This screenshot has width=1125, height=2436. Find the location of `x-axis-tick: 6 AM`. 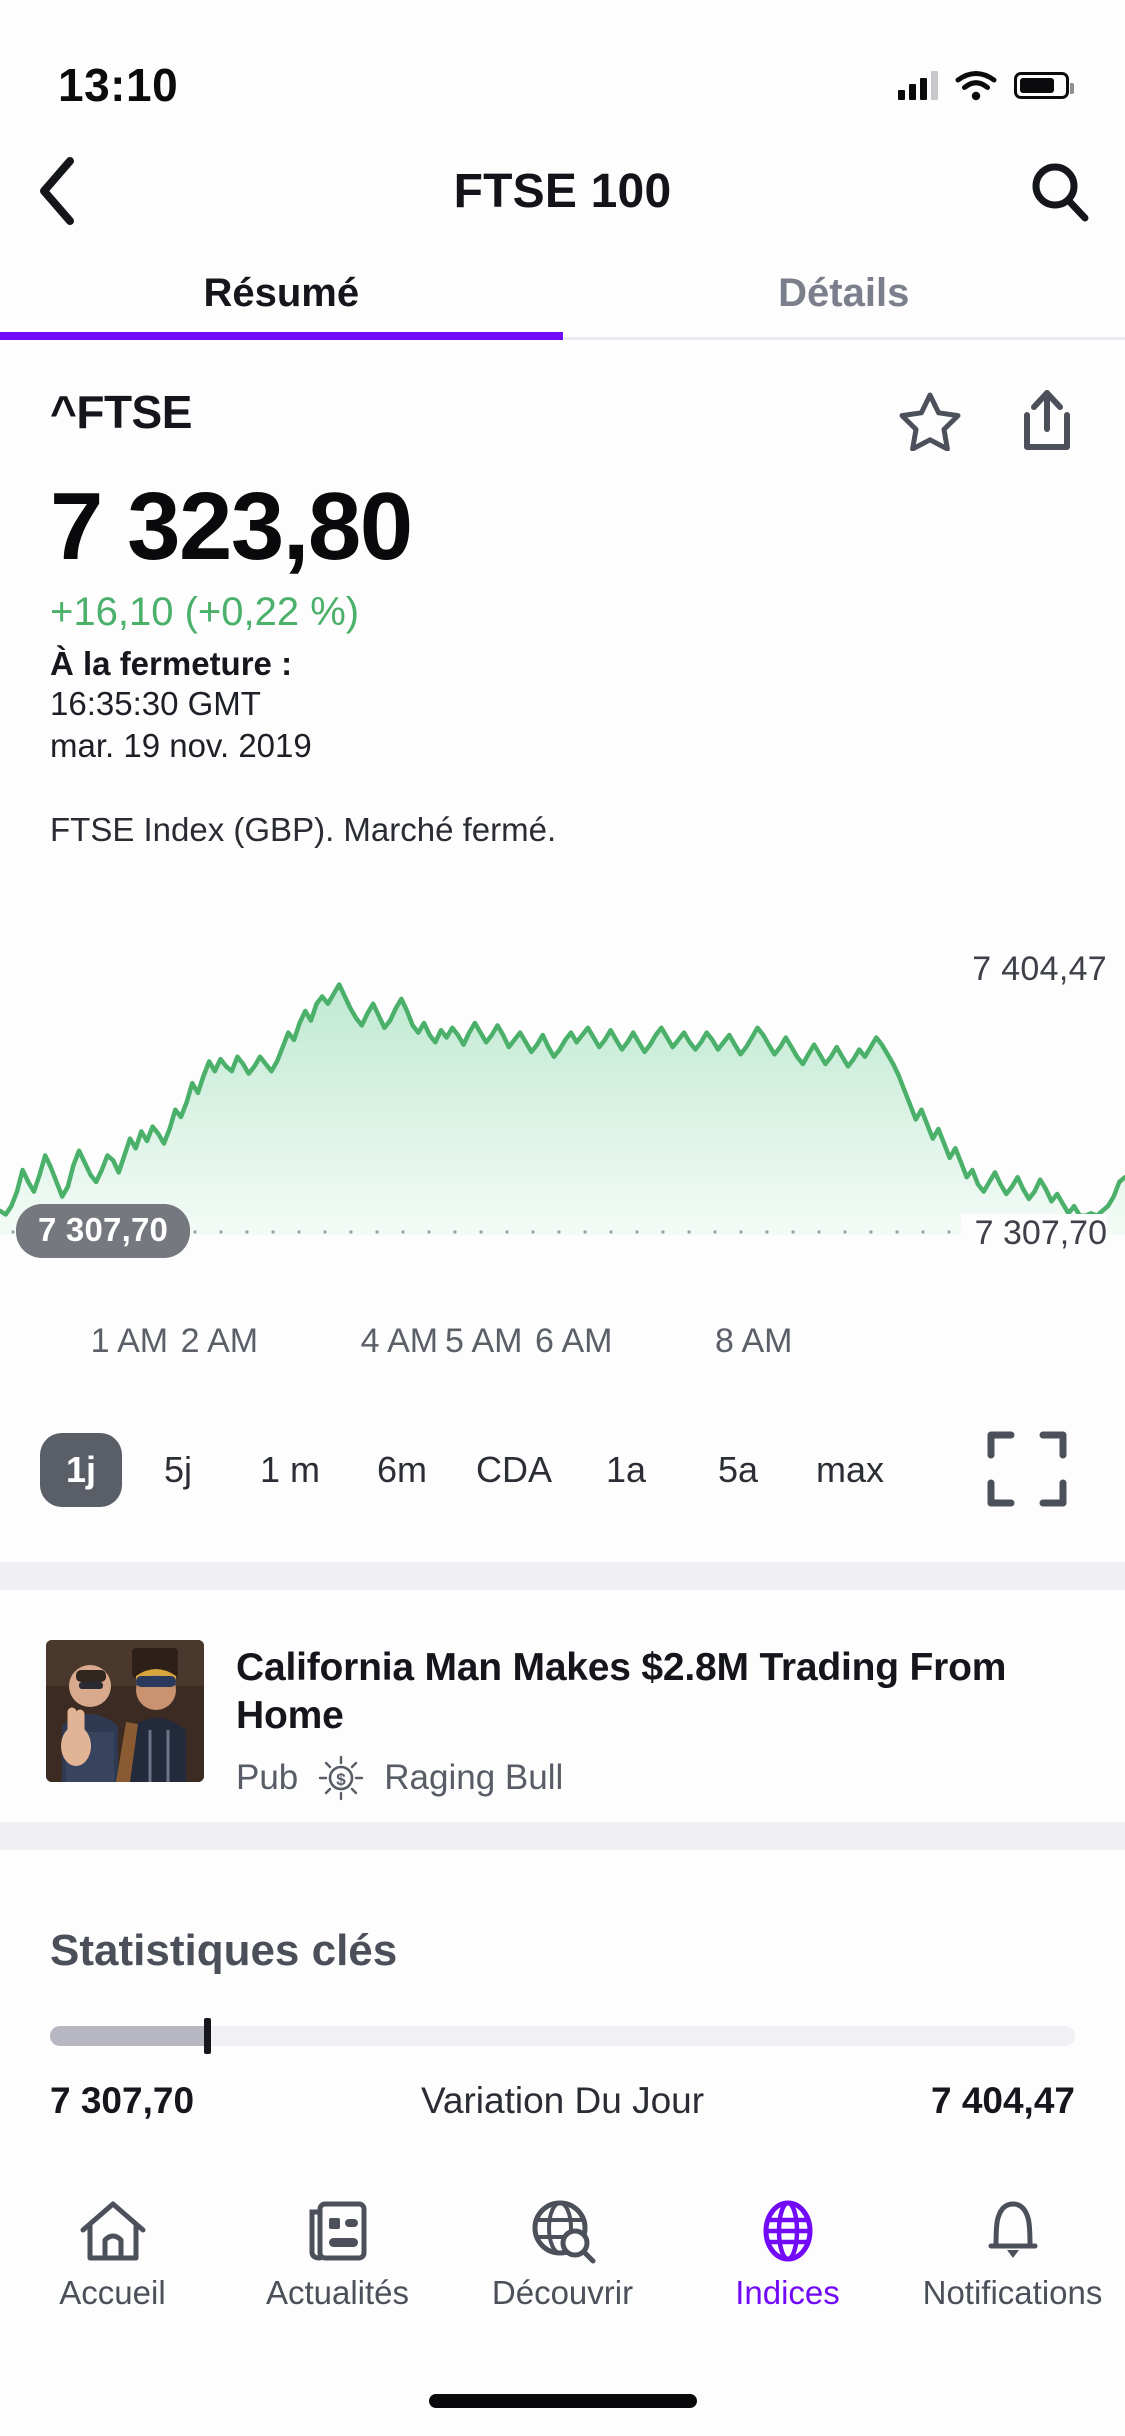

x-axis-tick: 6 AM is located at coordinates (574, 1341).